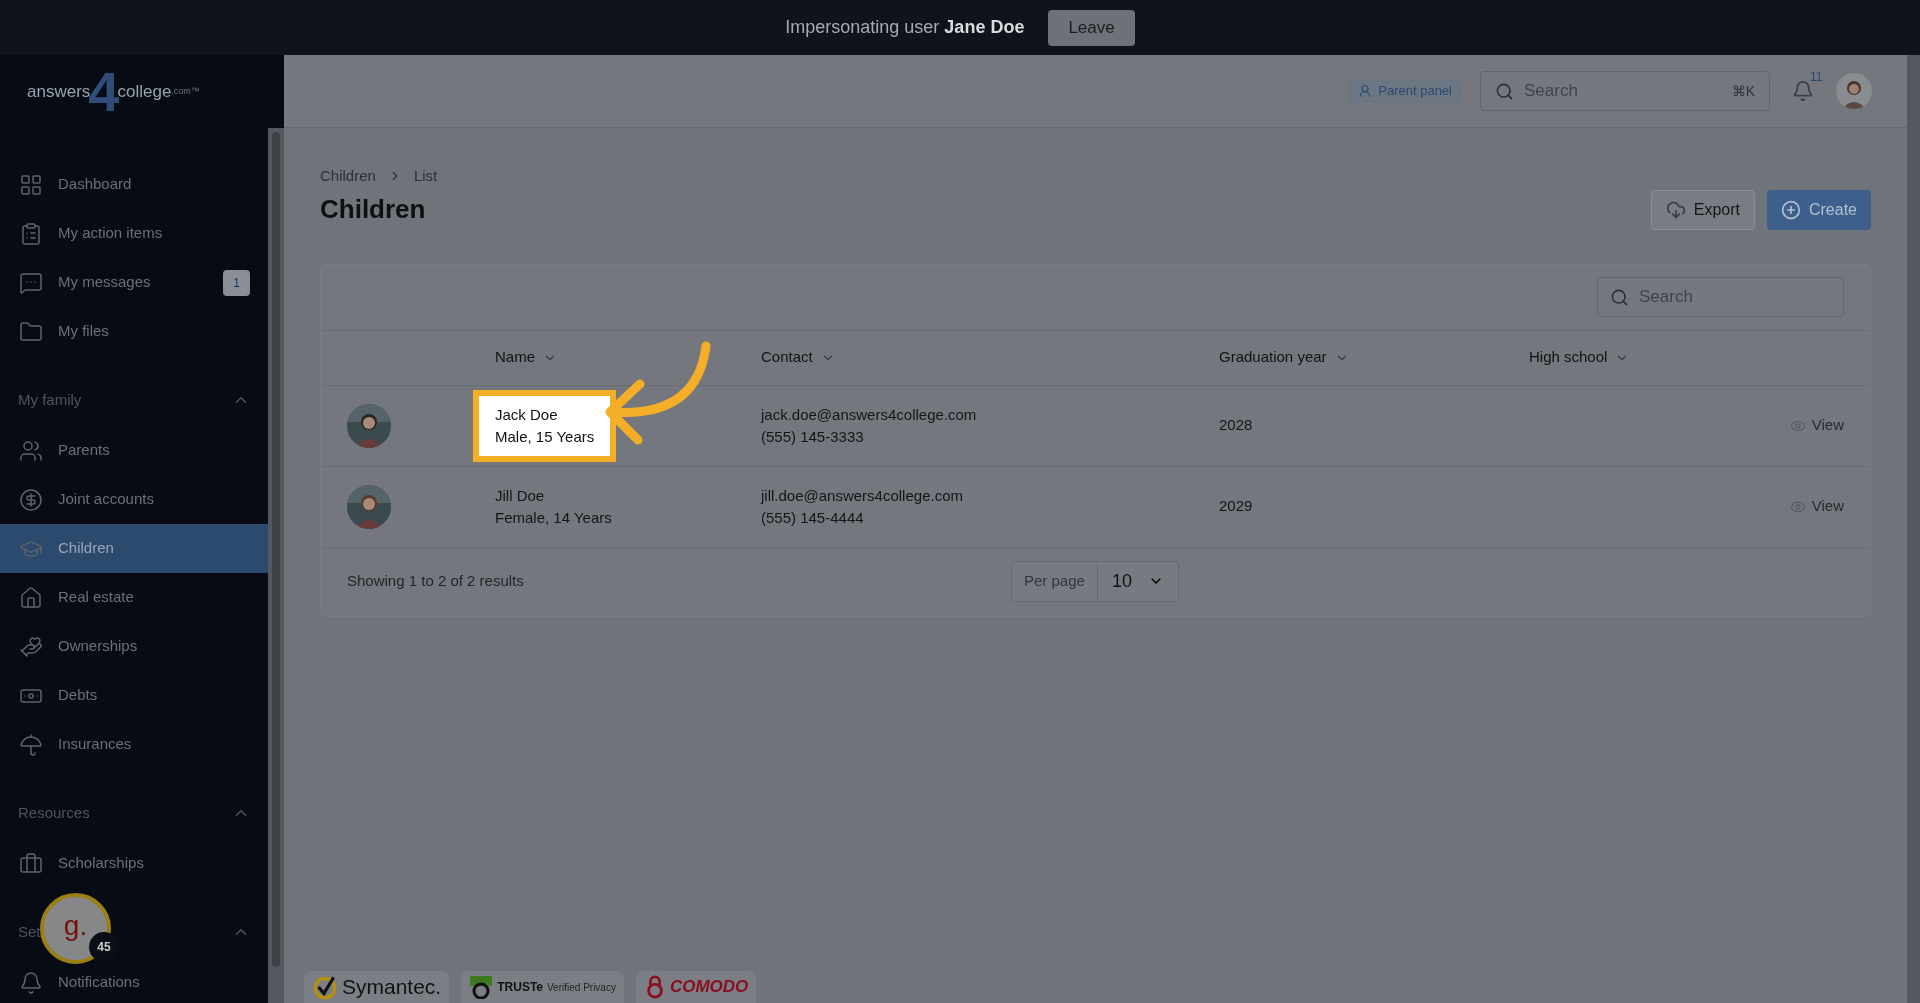 The width and height of the screenshot is (1920, 1003). I want to click on plus-icon, so click(1790, 209).